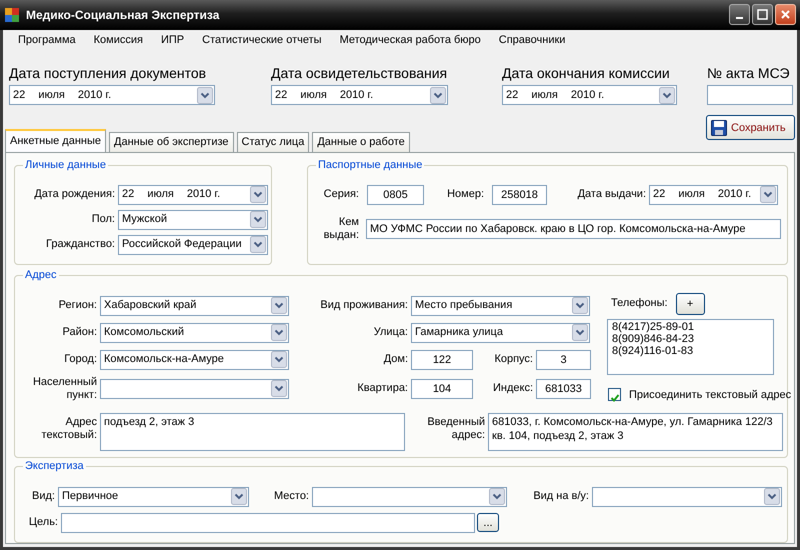 Image resolution: width=800 pixels, height=550 pixels. What do you see at coordinates (78, 305) in the screenshot?
I see `field-label: Регион:` at bounding box center [78, 305].